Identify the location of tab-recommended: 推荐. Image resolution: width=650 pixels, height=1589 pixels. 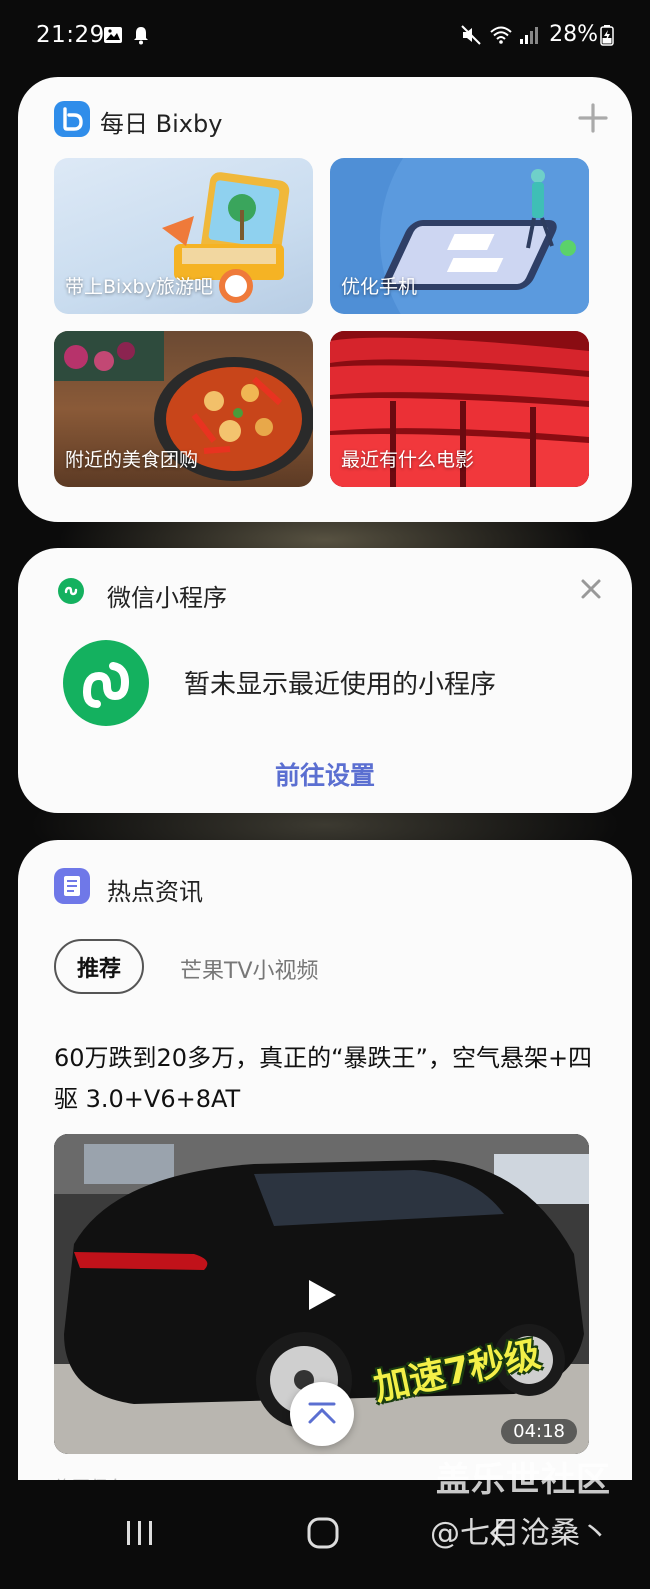
(99, 966).